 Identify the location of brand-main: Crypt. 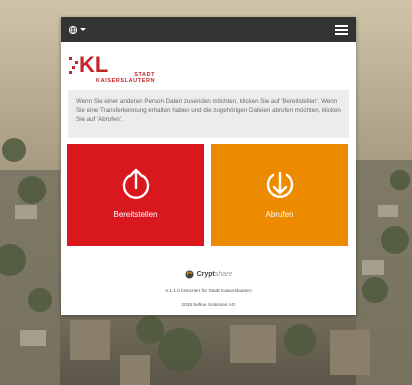
(205, 274).